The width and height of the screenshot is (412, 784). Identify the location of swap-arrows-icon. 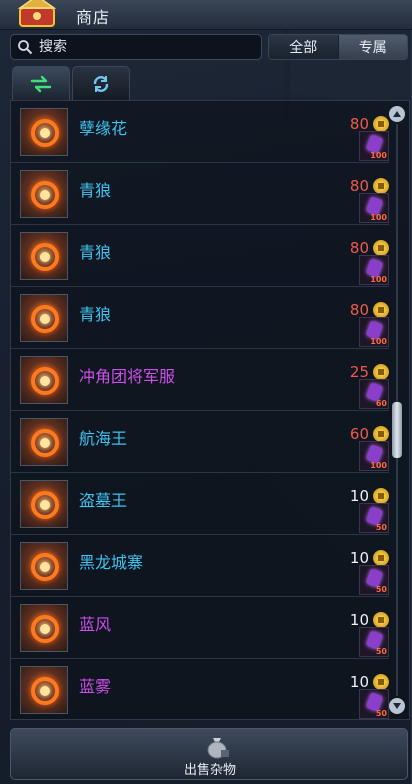
(41, 83).